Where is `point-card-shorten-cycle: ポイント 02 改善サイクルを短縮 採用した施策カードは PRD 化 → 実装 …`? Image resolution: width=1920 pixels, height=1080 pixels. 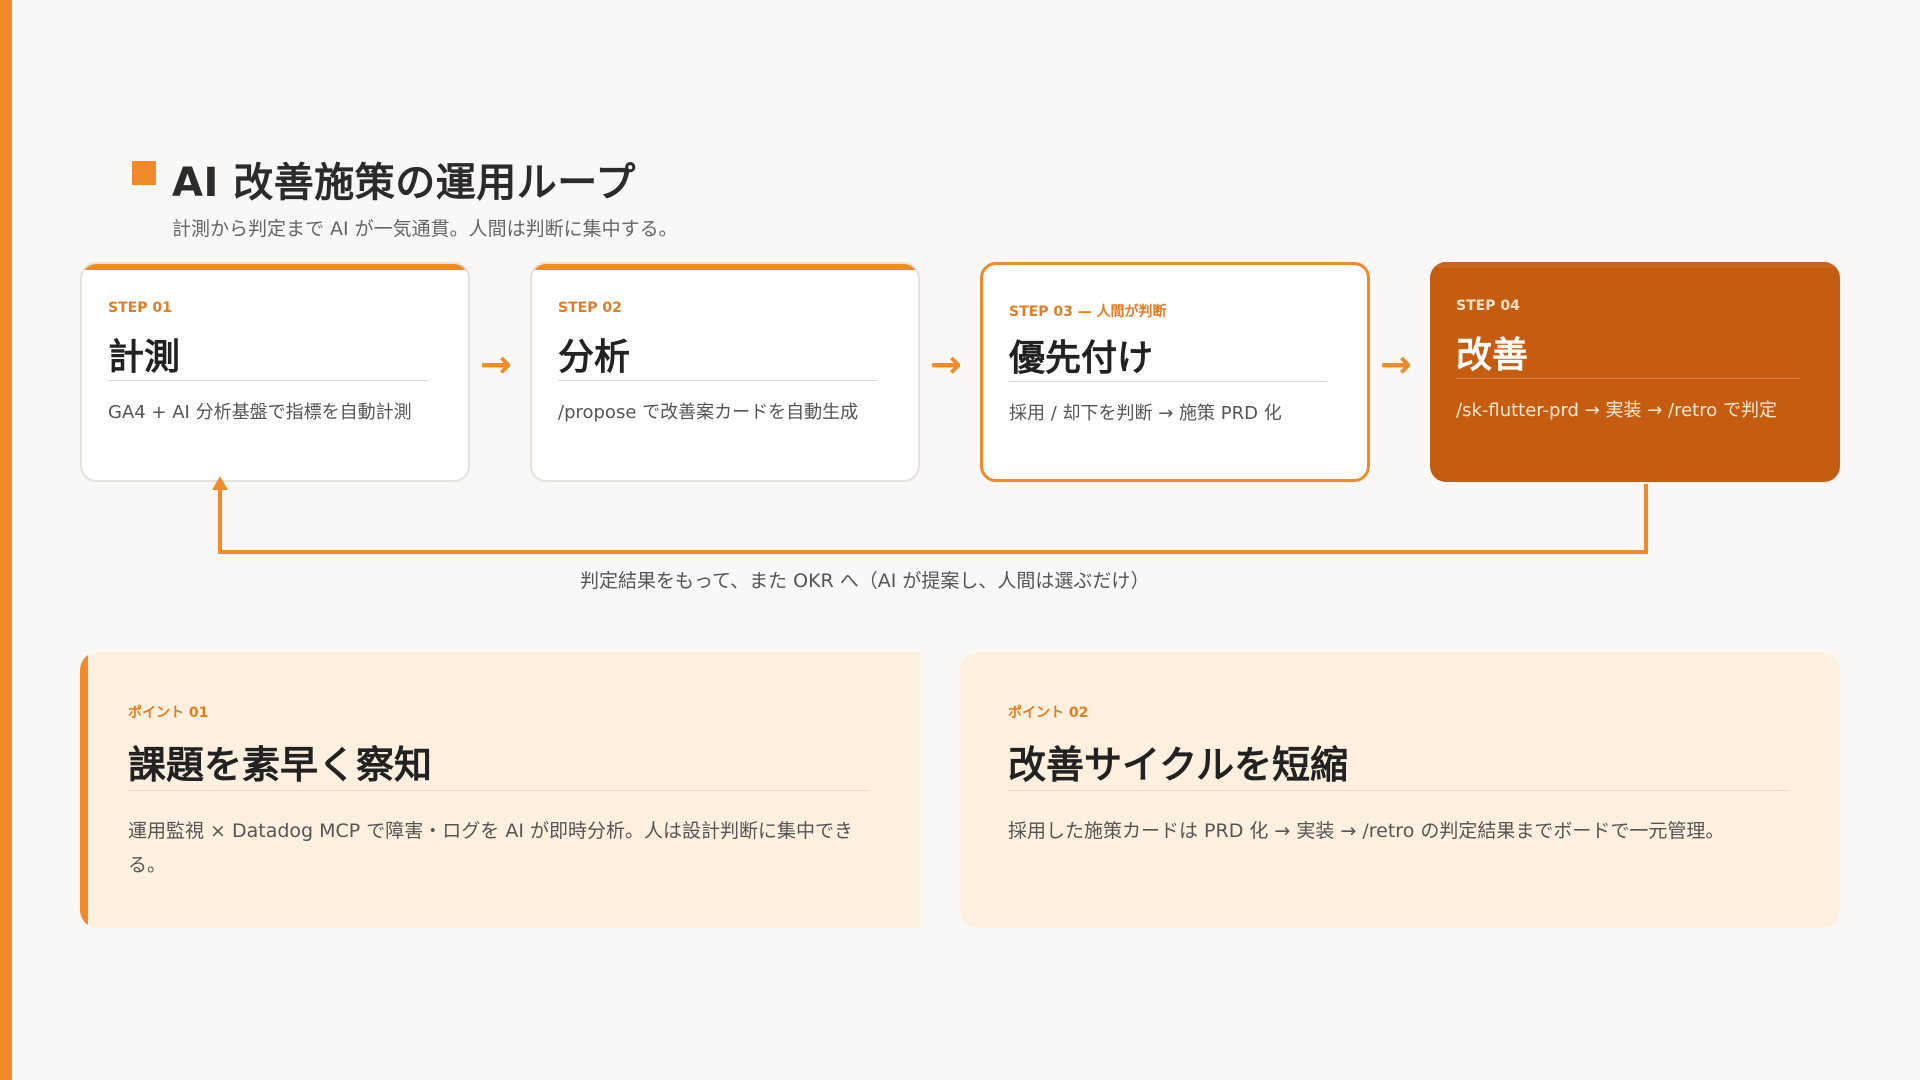
point-card-shorten-cycle: ポイント 02 改善サイクルを短縮 採用した施策カードは PRD 化 → 実装 … is located at coordinates (1400, 790).